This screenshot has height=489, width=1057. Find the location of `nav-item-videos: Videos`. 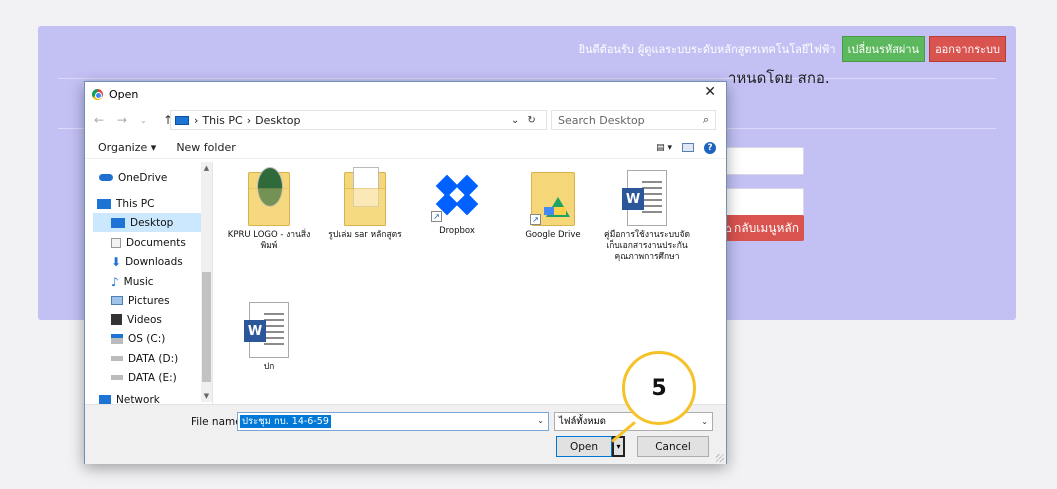

nav-item-videos: Videos is located at coordinates (136, 319).